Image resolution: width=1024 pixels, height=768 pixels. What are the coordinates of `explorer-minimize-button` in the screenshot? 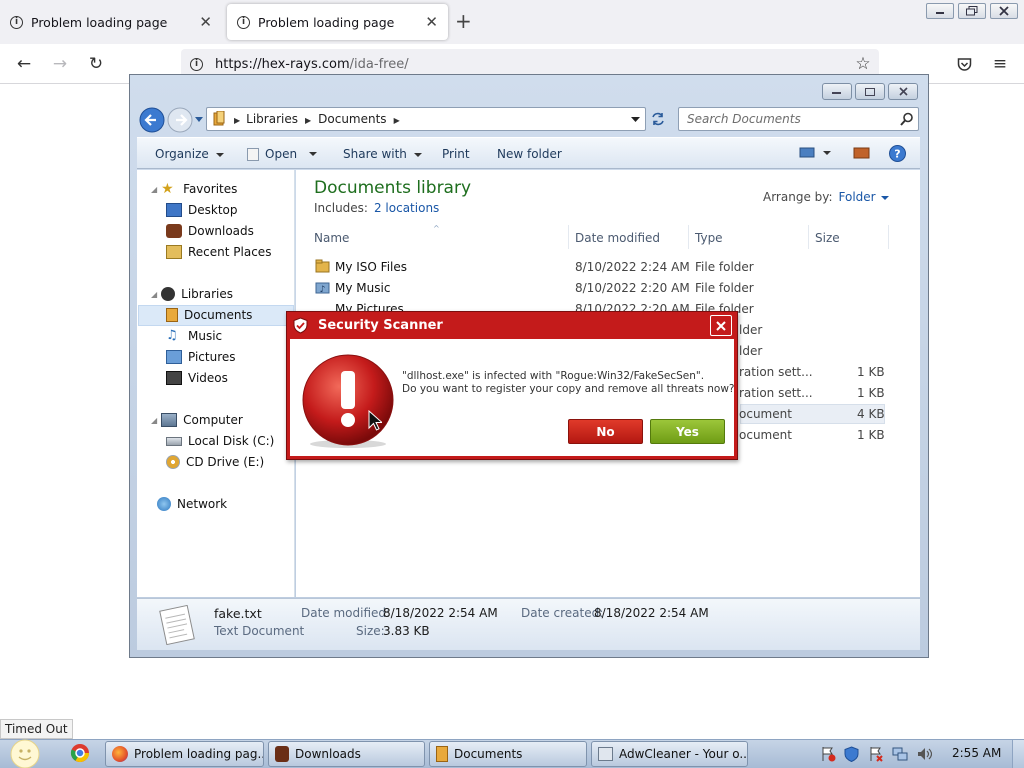 It's located at (837, 91).